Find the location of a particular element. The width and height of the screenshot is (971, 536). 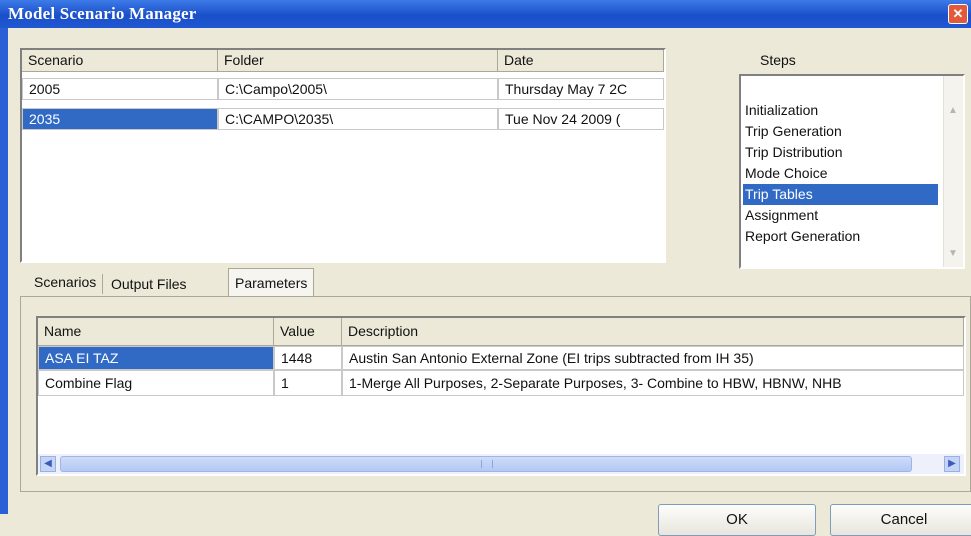

step-item-selected: Trip Tables is located at coordinates (840, 194).